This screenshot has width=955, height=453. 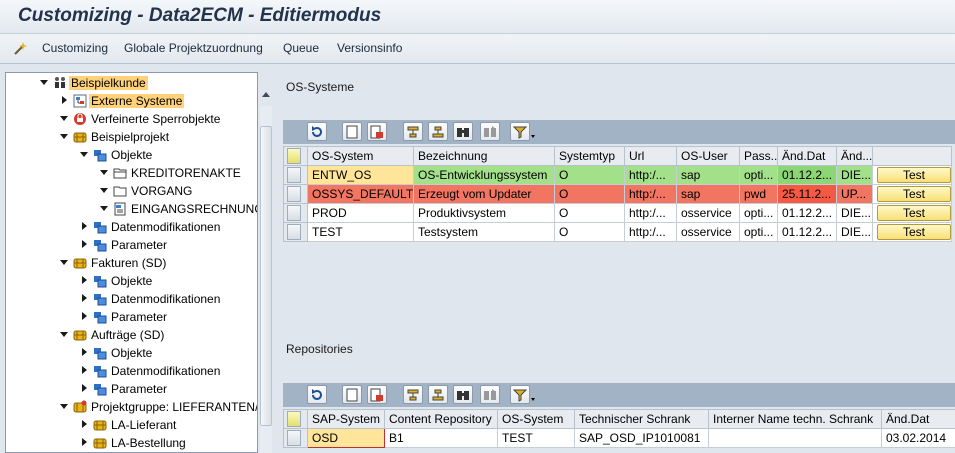 What do you see at coordinates (369, 48) in the screenshot?
I see `menu-versionsinfo: Versionsinfo` at bounding box center [369, 48].